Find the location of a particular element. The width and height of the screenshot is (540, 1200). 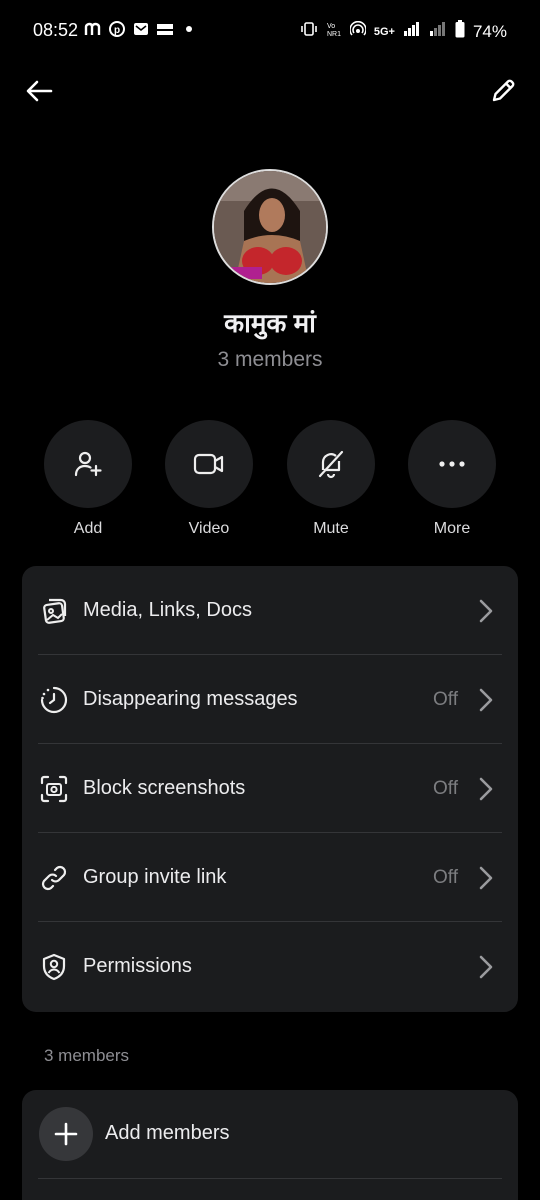

signal-icon is located at coordinates (412, 31).